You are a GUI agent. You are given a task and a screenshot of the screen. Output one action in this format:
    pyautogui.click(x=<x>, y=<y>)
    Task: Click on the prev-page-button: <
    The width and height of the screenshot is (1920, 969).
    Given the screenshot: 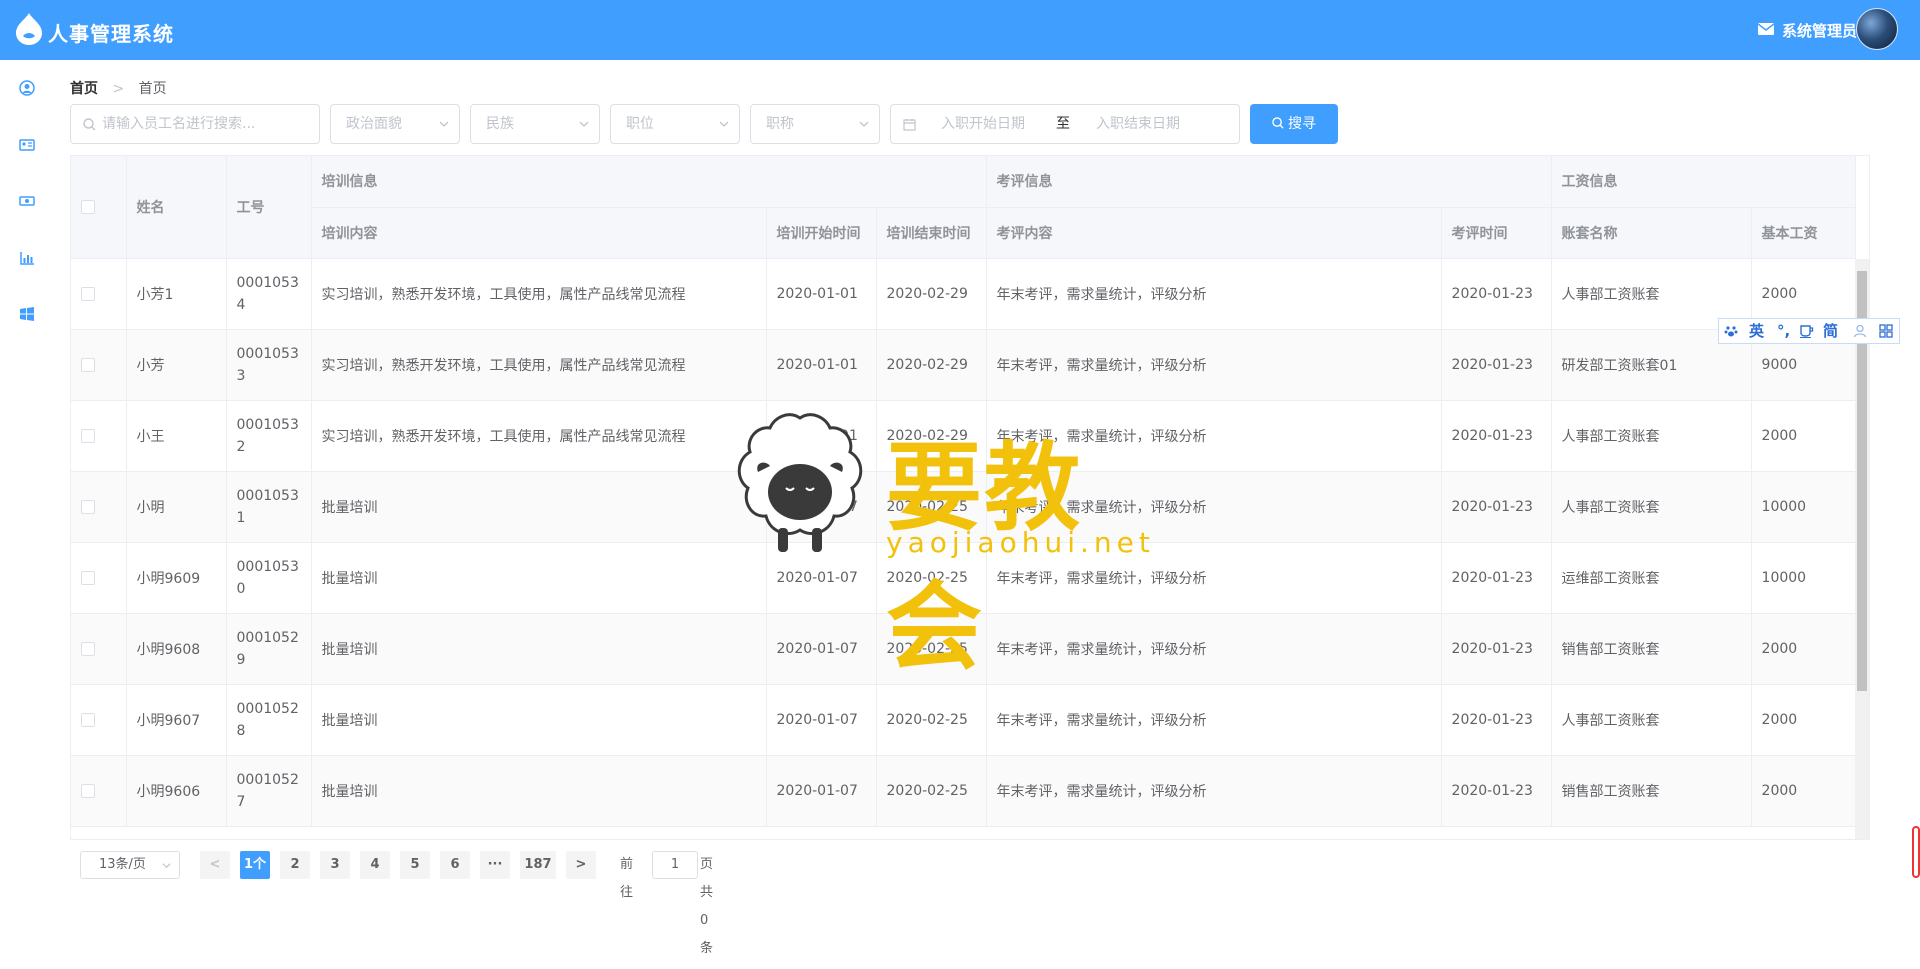 What is the action you would take?
    pyautogui.click(x=215, y=865)
    